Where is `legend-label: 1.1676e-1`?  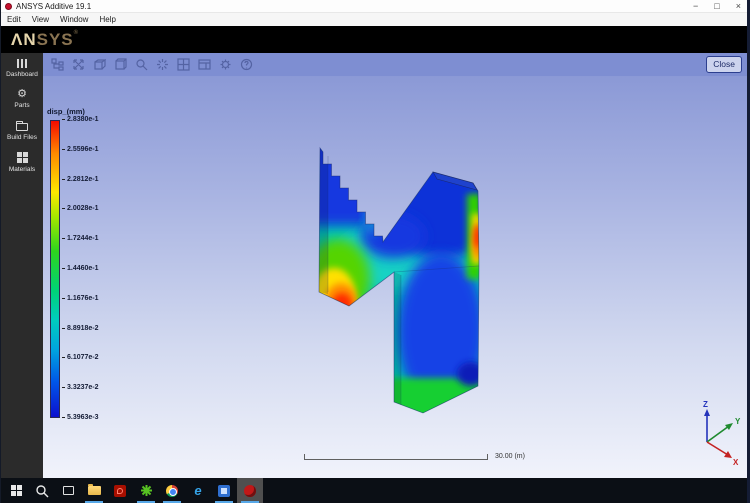 legend-label: 1.1676e-1 is located at coordinates (80, 299).